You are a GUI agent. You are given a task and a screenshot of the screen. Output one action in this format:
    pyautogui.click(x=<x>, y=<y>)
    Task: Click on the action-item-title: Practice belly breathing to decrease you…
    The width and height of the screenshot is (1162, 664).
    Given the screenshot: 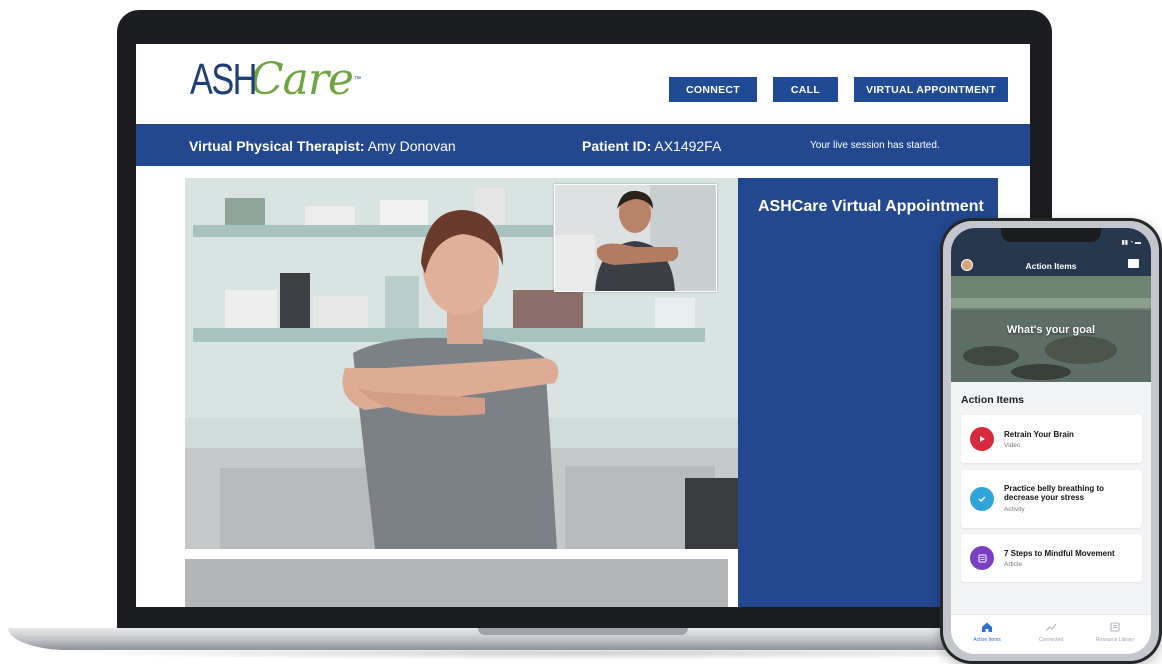 What is the action you would take?
    pyautogui.click(x=1054, y=493)
    